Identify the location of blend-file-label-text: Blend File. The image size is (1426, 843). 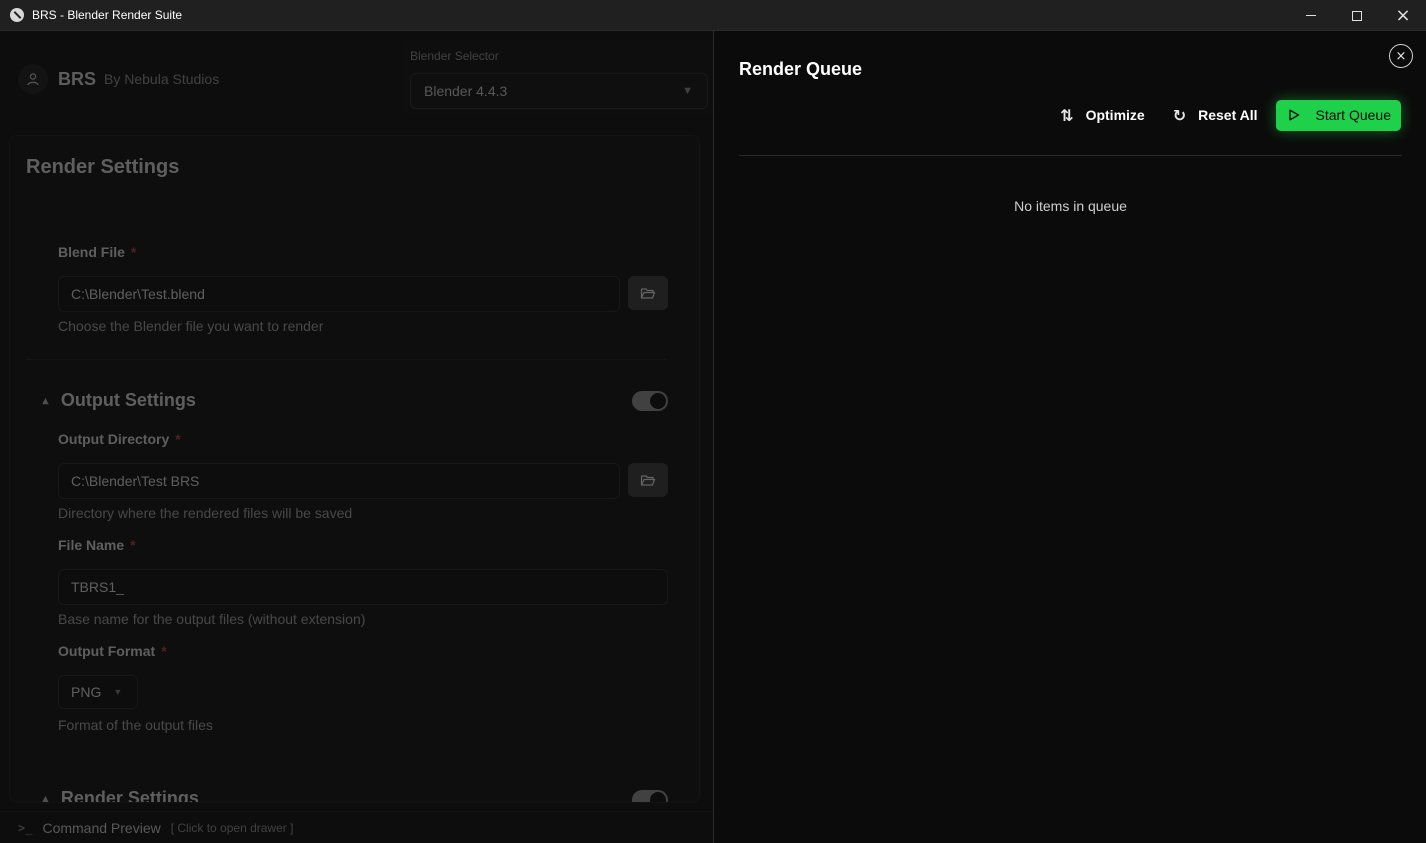
(91, 252).